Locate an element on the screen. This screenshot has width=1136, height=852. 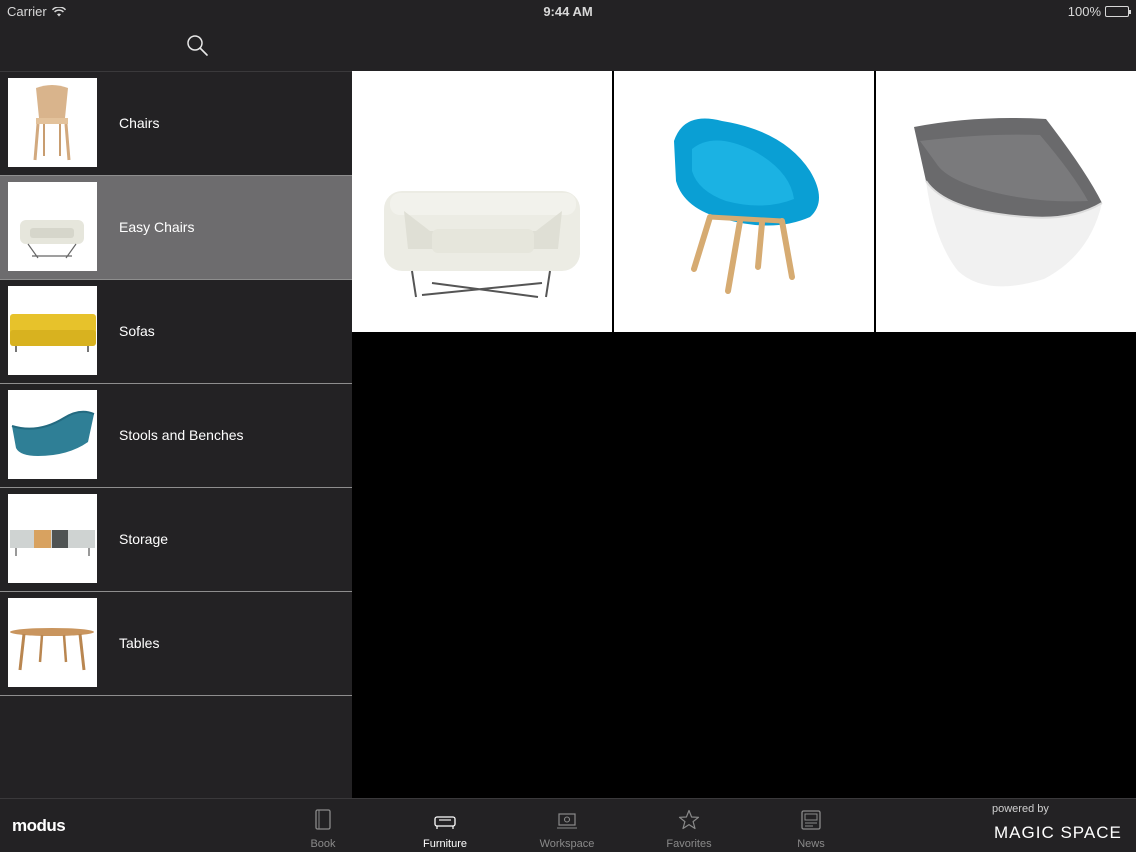
category-label: Sofas is located at coordinates (137, 331).